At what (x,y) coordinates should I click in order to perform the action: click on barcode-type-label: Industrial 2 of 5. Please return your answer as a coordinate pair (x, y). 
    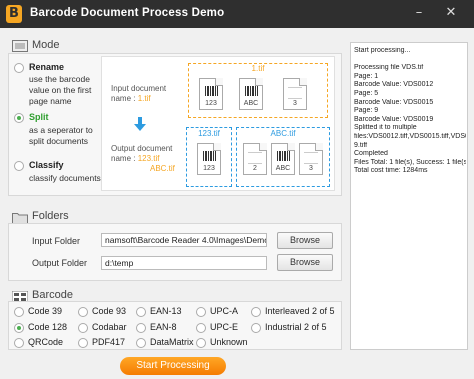
    Looking at the image, I should click on (296, 327).